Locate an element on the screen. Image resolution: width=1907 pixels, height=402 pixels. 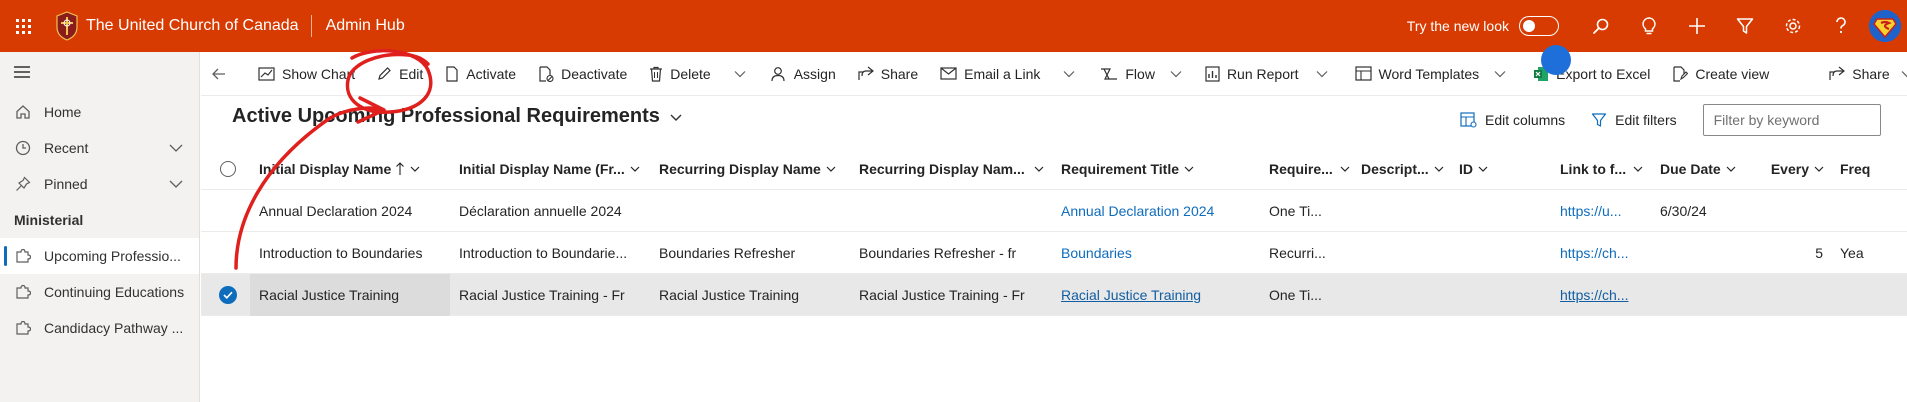
column-header-frequency: Freq is located at coordinates (1851, 169).